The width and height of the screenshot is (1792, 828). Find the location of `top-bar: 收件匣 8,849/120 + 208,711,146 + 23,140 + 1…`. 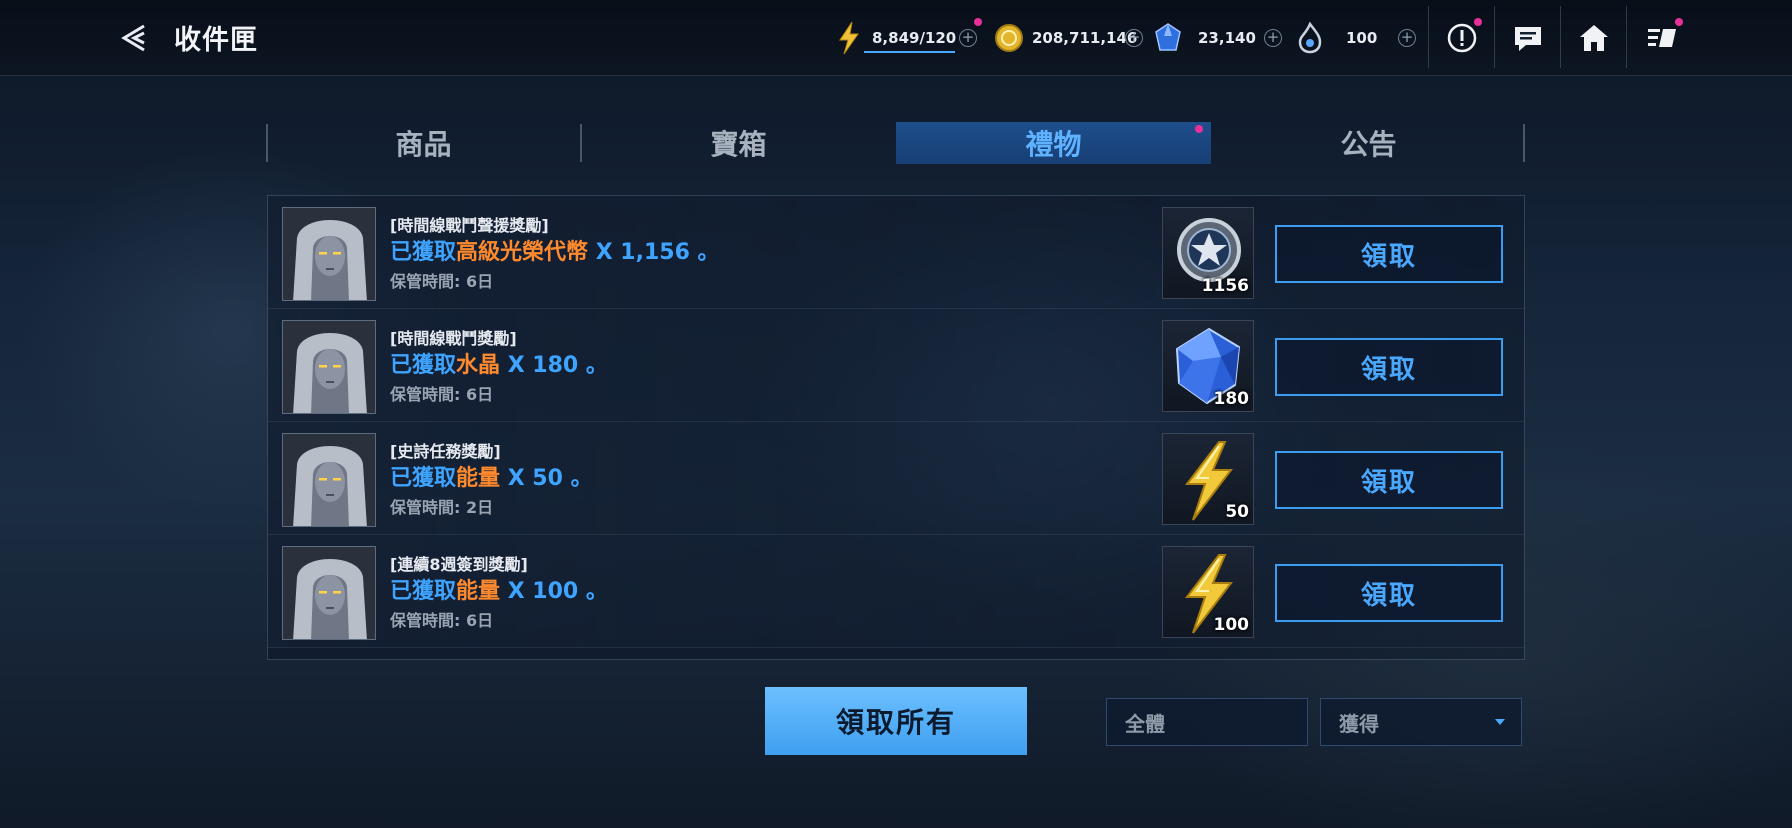

top-bar: 收件匣 8,849/120 + 208,711,146 + 23,140 + 1… is located at coordinates (896, 38).